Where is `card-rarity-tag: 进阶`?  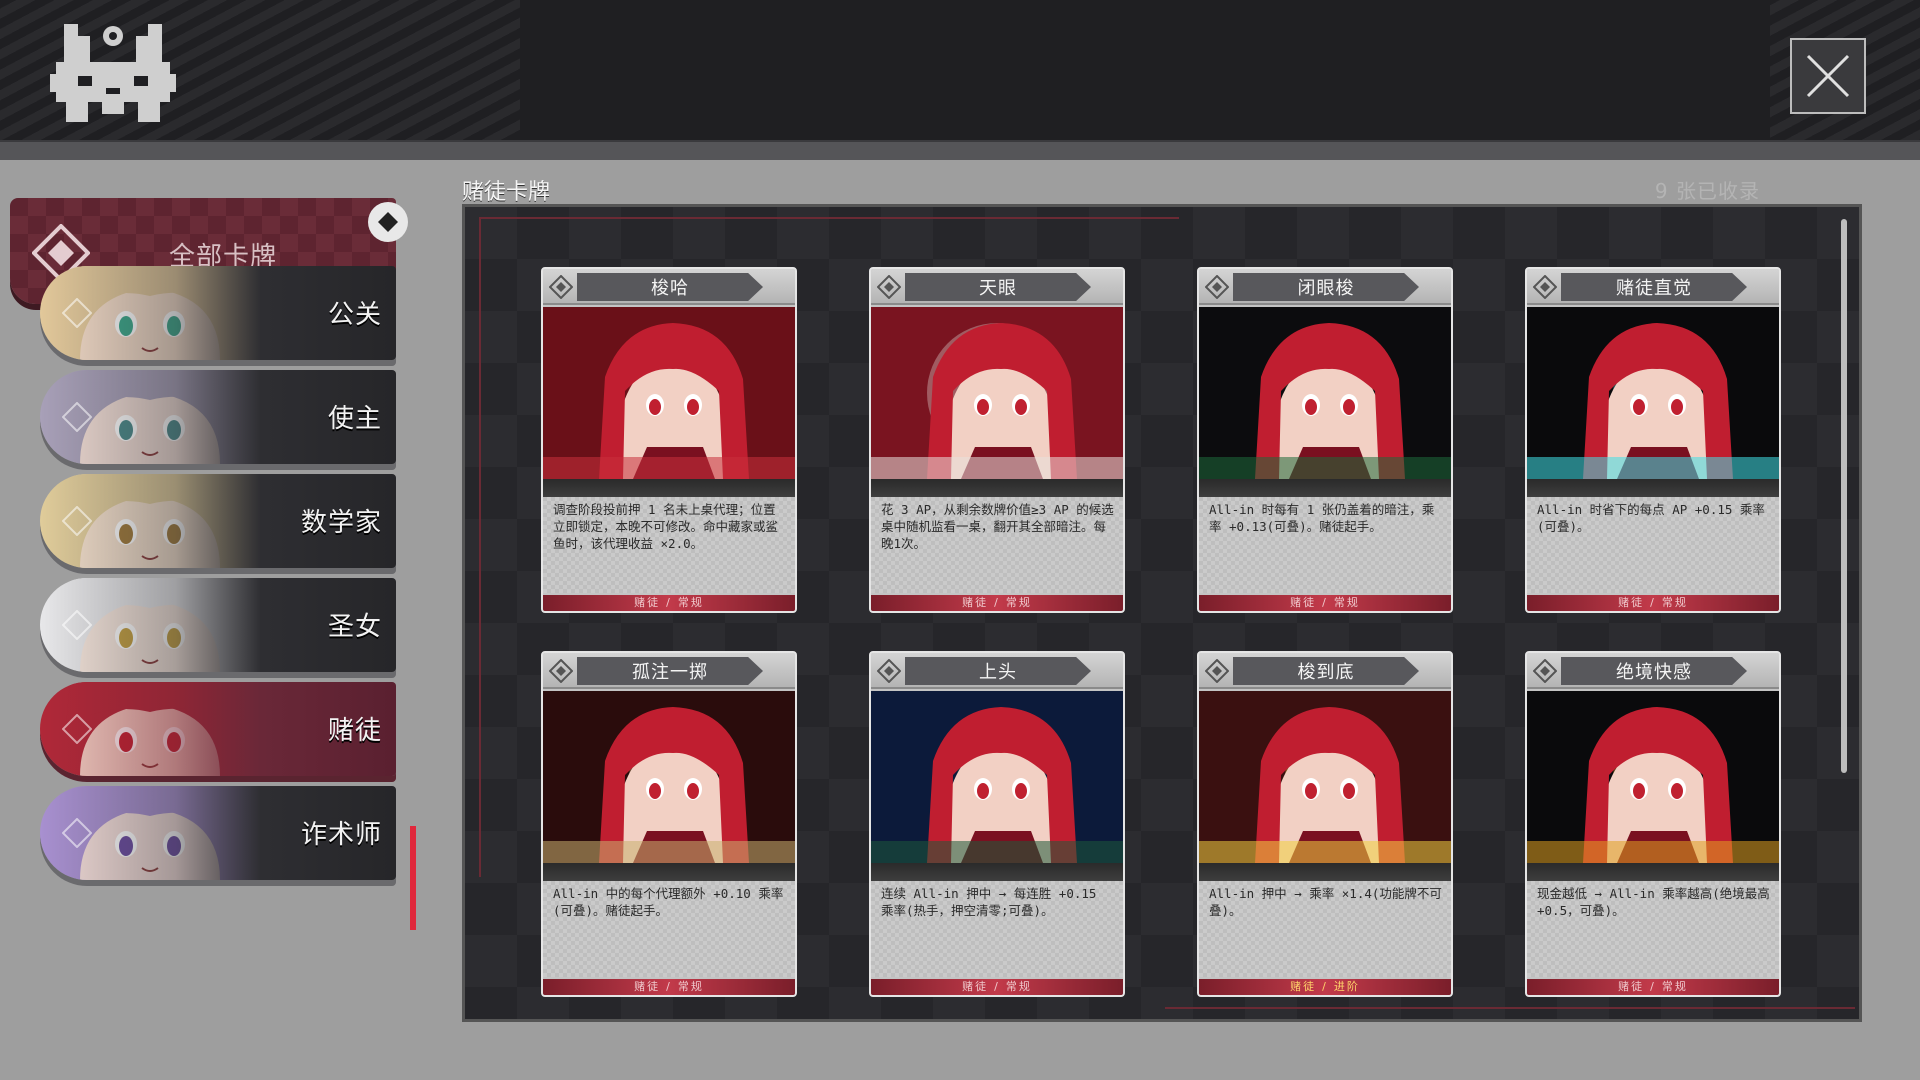 card-rarity-tag: 进阶 is located at coordinates (1346, 986).